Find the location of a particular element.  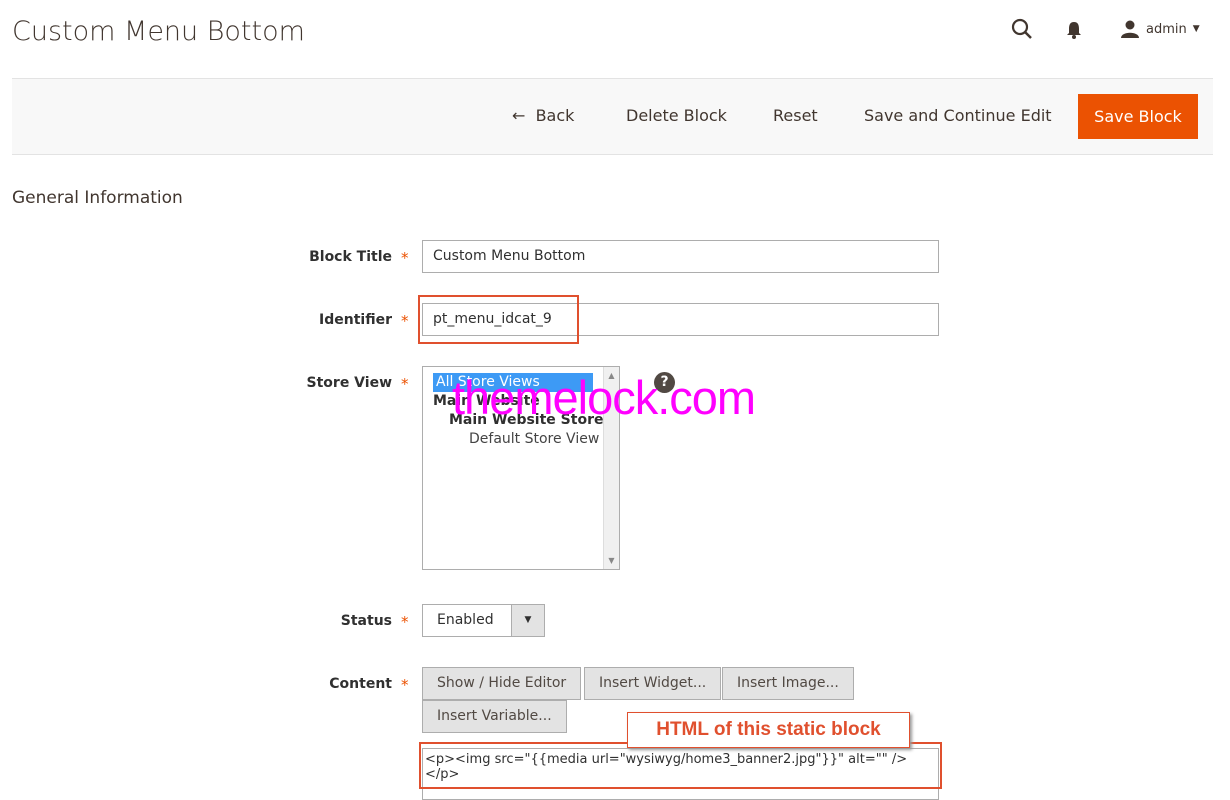

delete-block-button: Delete Block is located at coordinates (676, 115).